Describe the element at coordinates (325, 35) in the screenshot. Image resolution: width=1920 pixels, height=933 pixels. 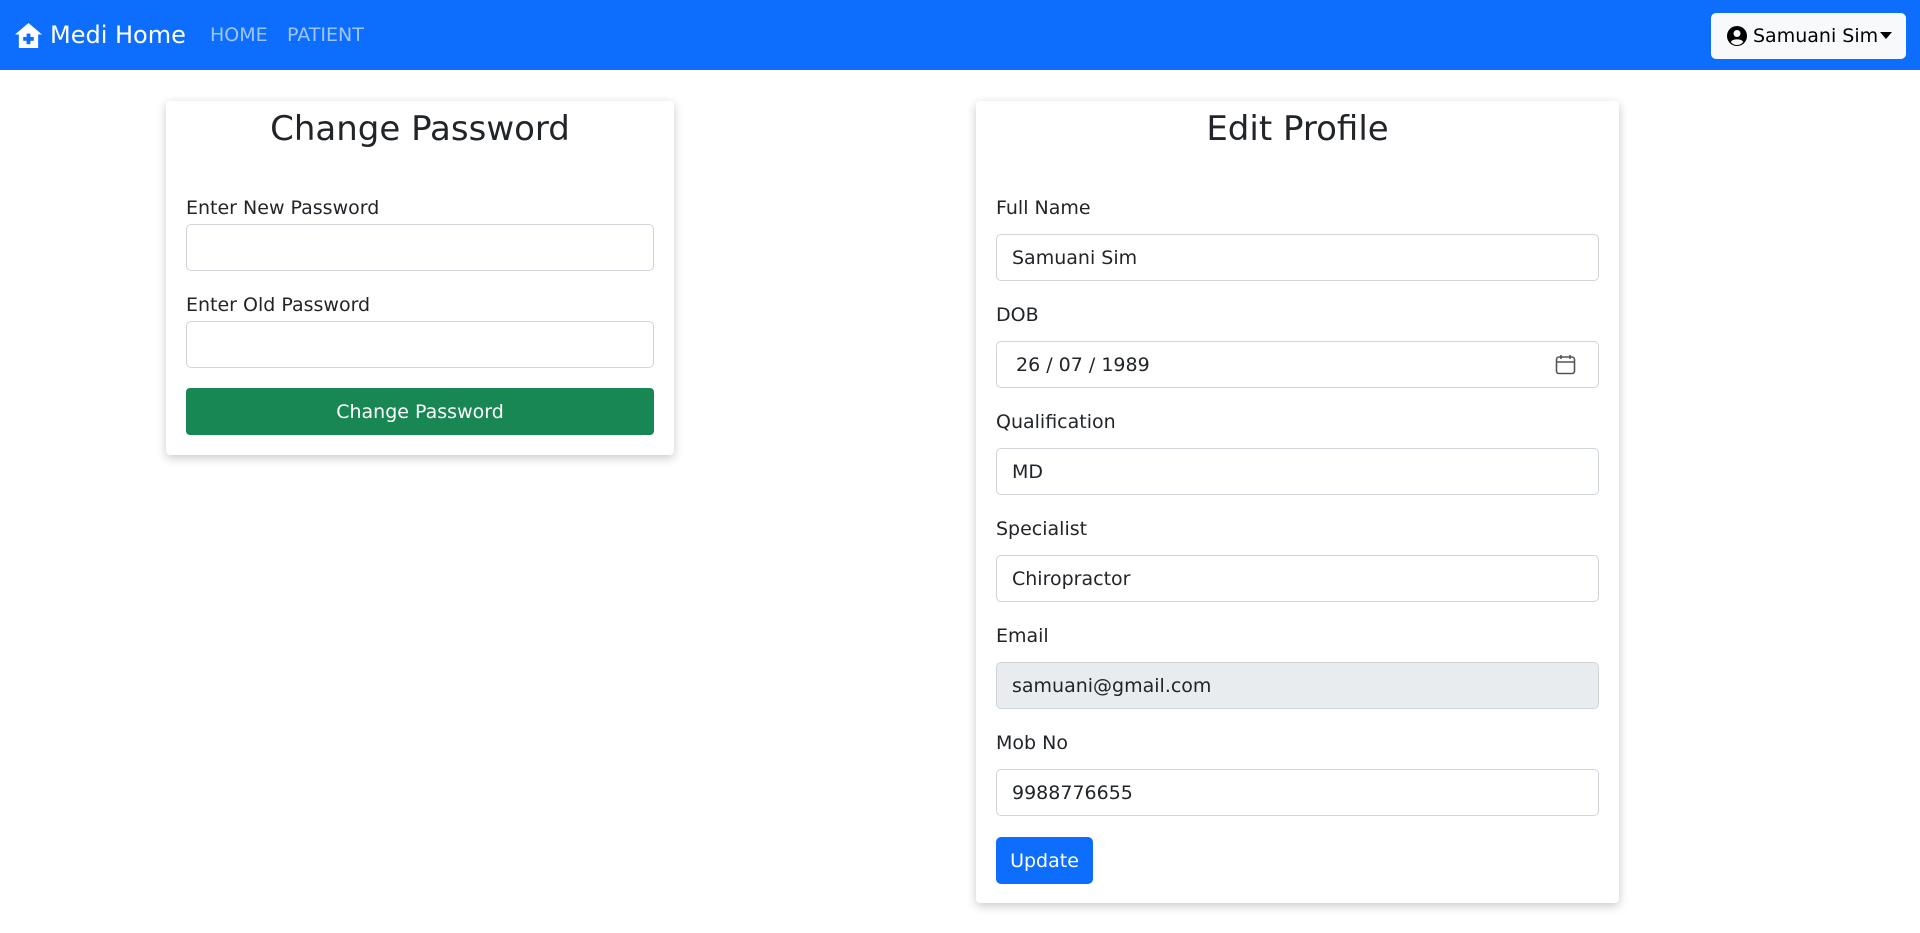
I see `nav-link-patient: PATIENT` at that location.